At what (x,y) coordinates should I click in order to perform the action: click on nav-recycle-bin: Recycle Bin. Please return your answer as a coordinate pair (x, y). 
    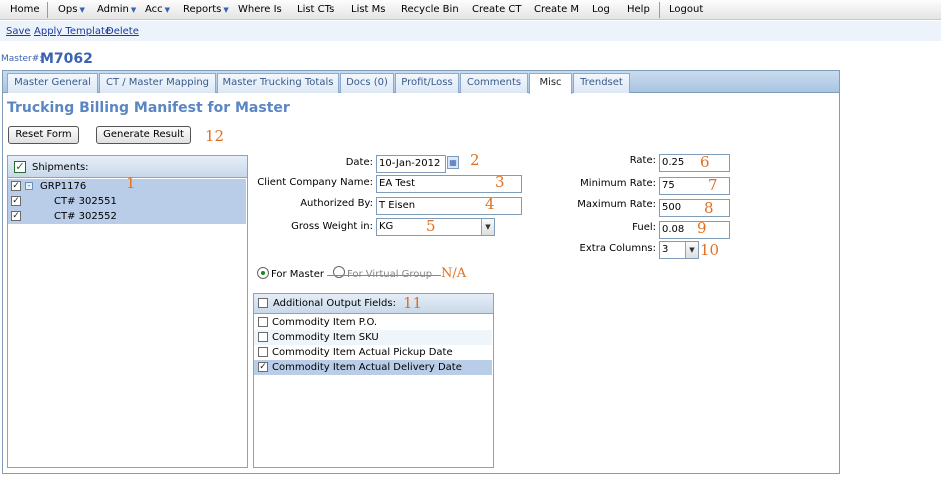
    Looking at the image, I should click on (430, 9).